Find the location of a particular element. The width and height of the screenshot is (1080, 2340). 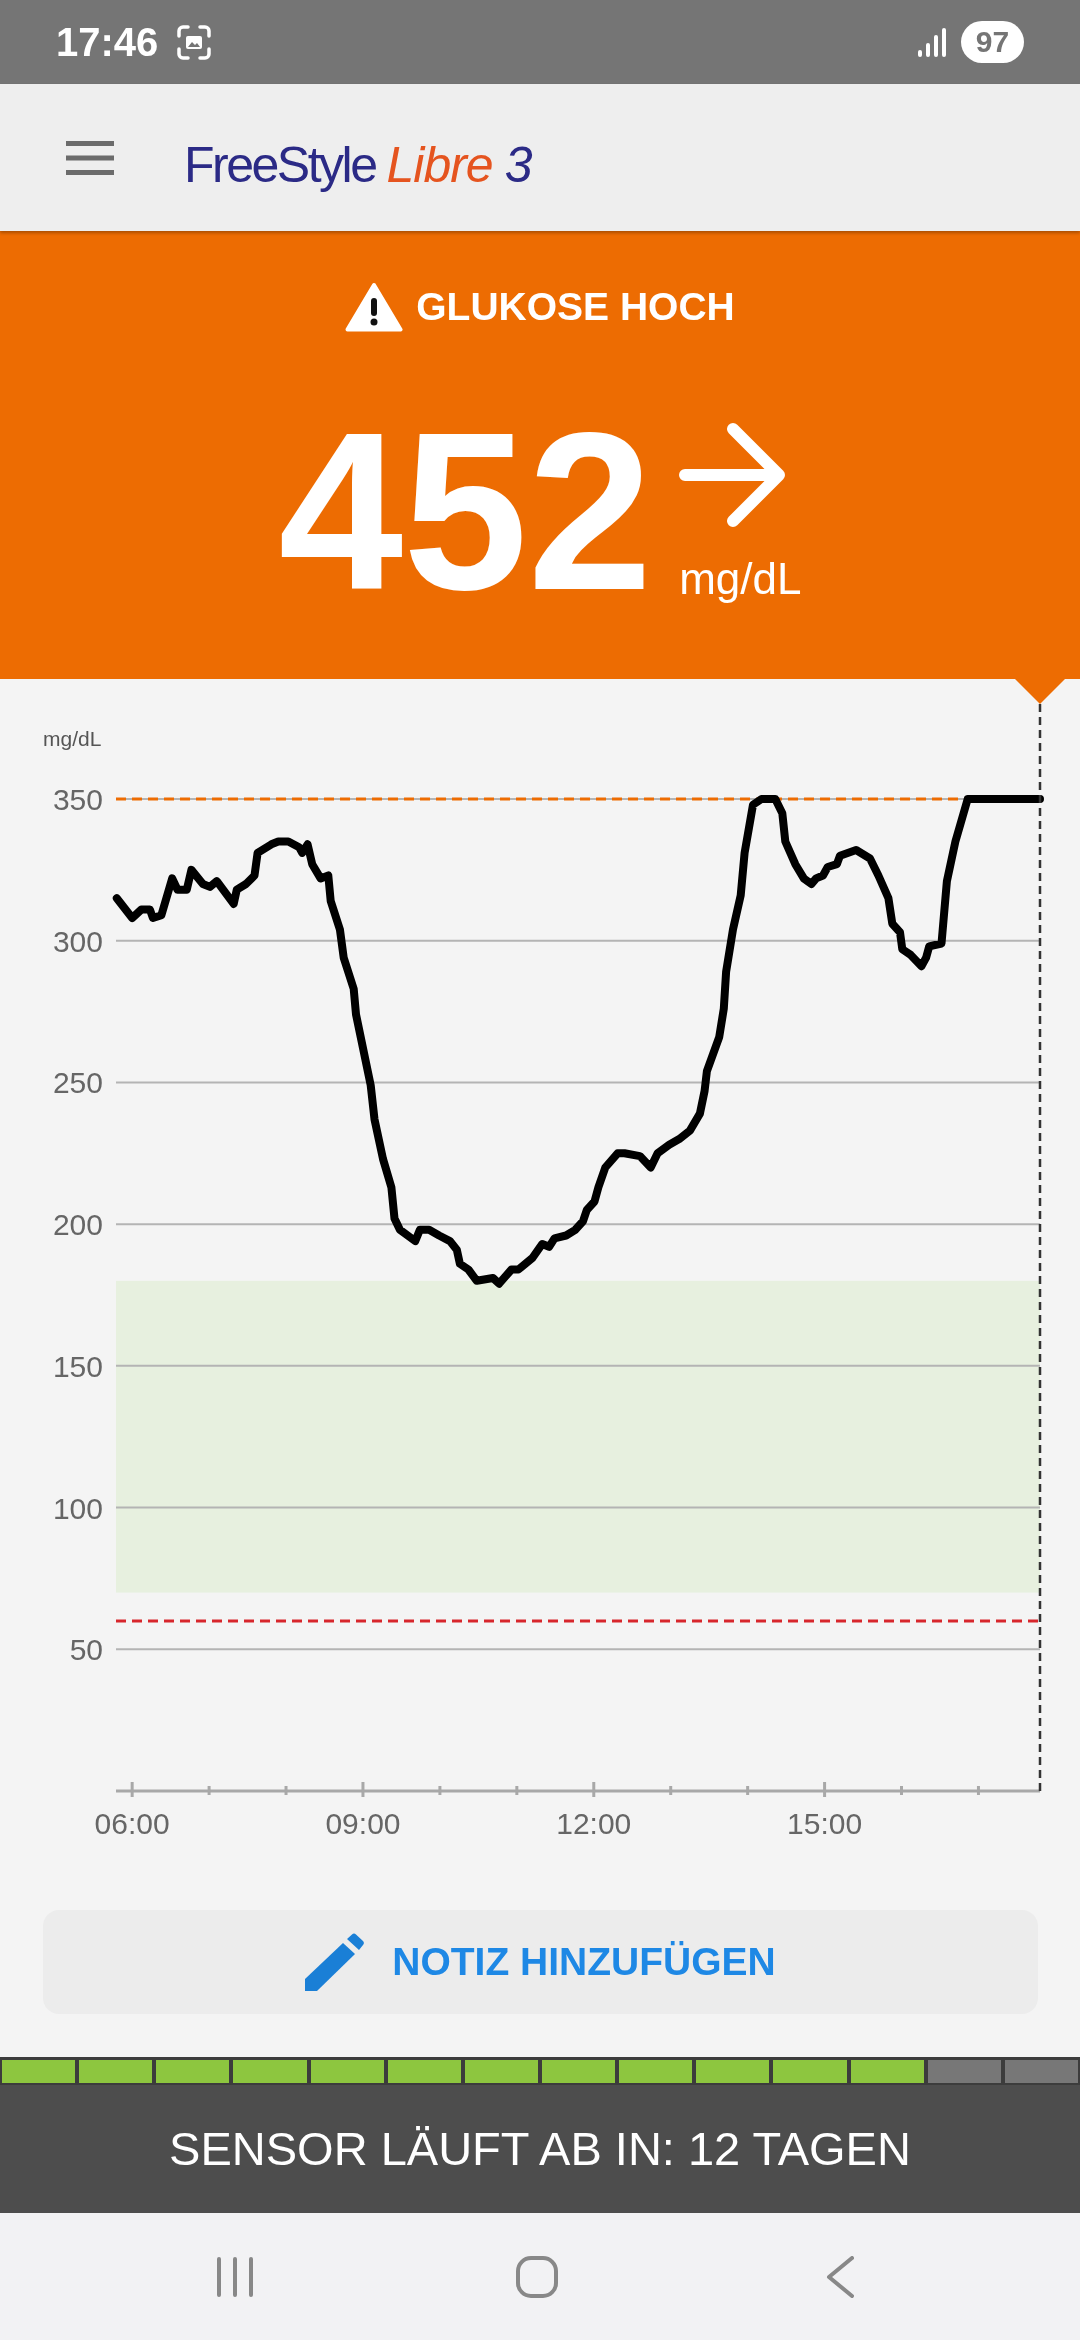

glucose-unit: mg/dL is located at coordinates (740, 579).